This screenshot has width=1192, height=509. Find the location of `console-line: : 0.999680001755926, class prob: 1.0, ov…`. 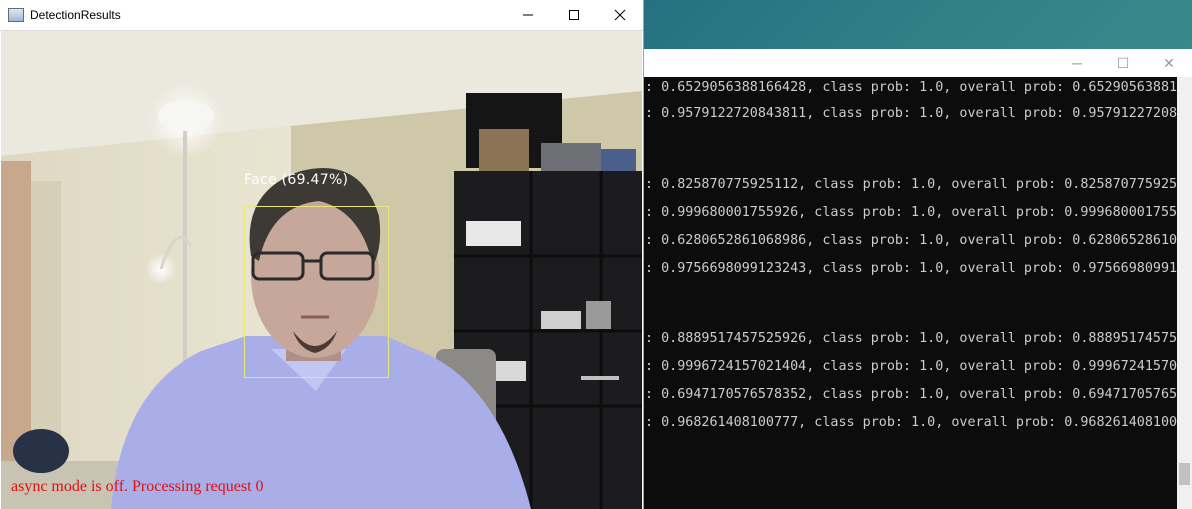

console-line: : 0.999680001755926, class prob: 1.0, ov… is located at coordinates (911, 212).